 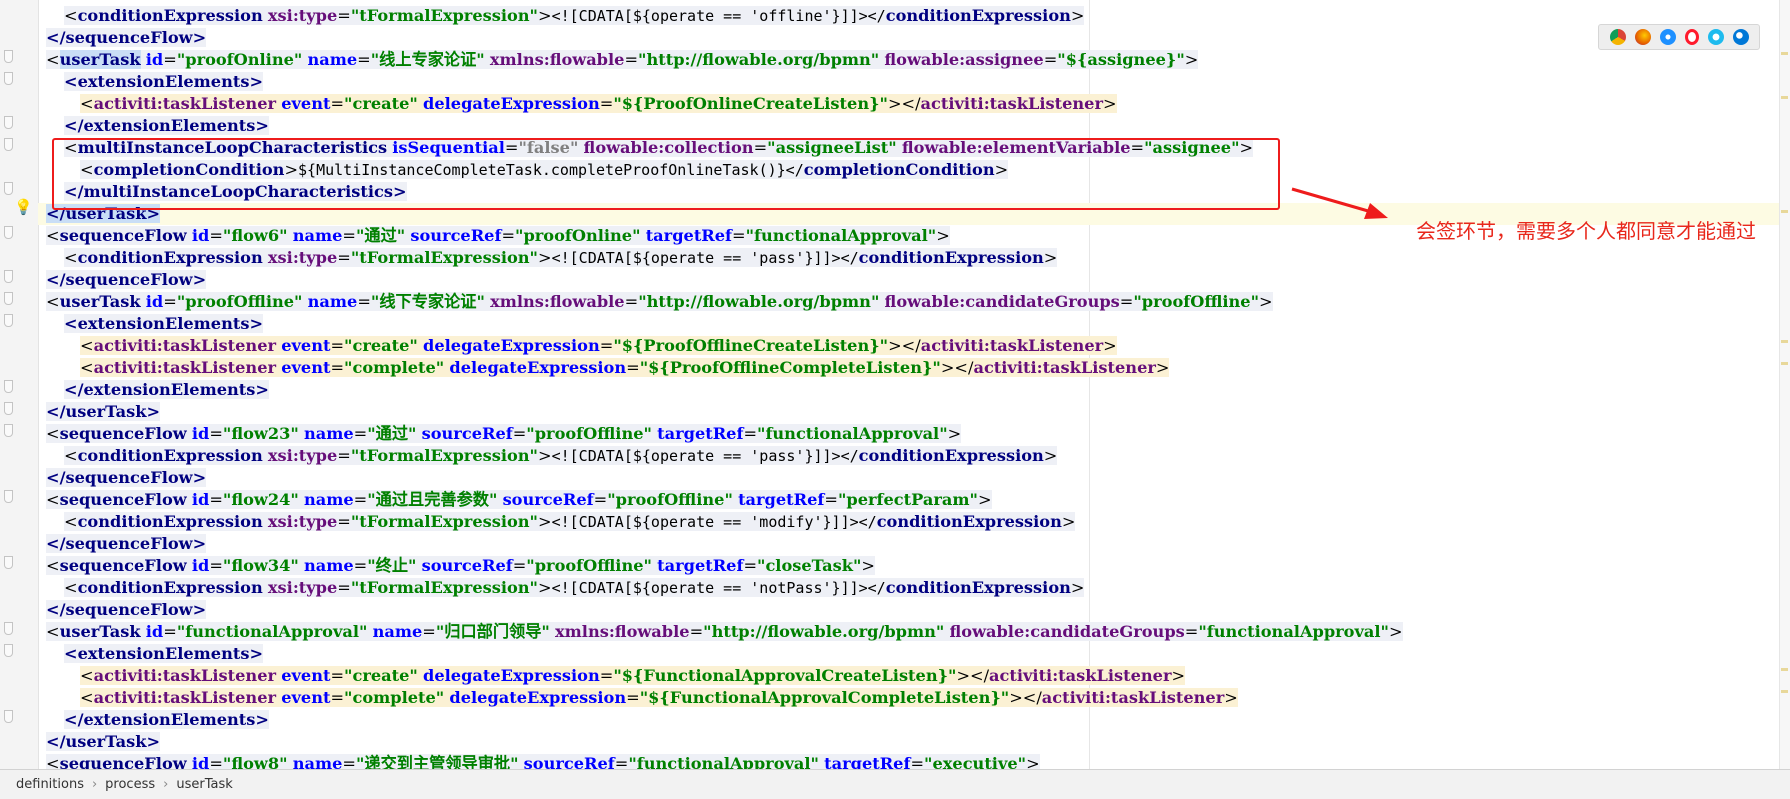 What do you see at coordinates (392, 565) in the screenshot?
I see `xml-value: "终止"` at bounding box center [392, 565].